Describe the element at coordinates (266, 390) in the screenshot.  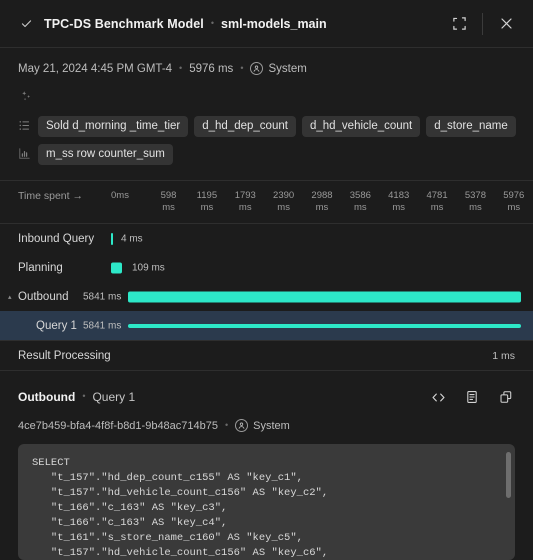
I see `detail-header: Outbound • Query 1` at that location.